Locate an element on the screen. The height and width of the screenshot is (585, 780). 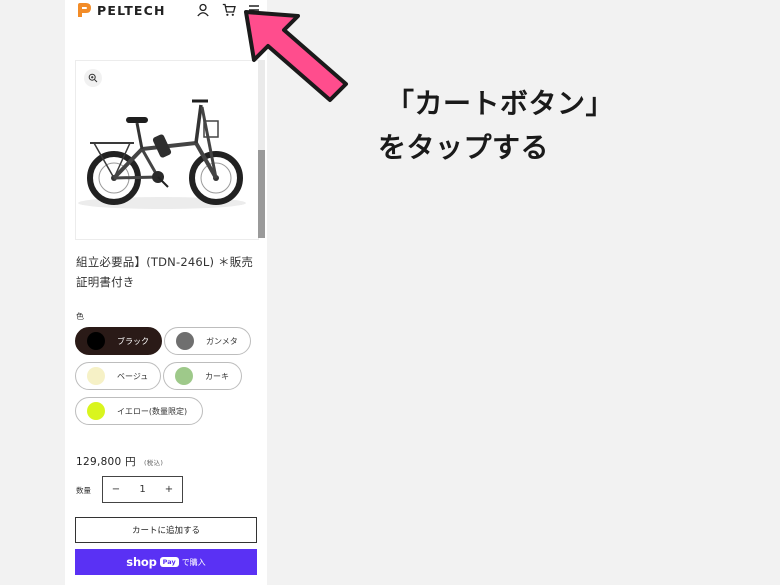
color-option-label: ブラック is located at coordinates (133, 341).